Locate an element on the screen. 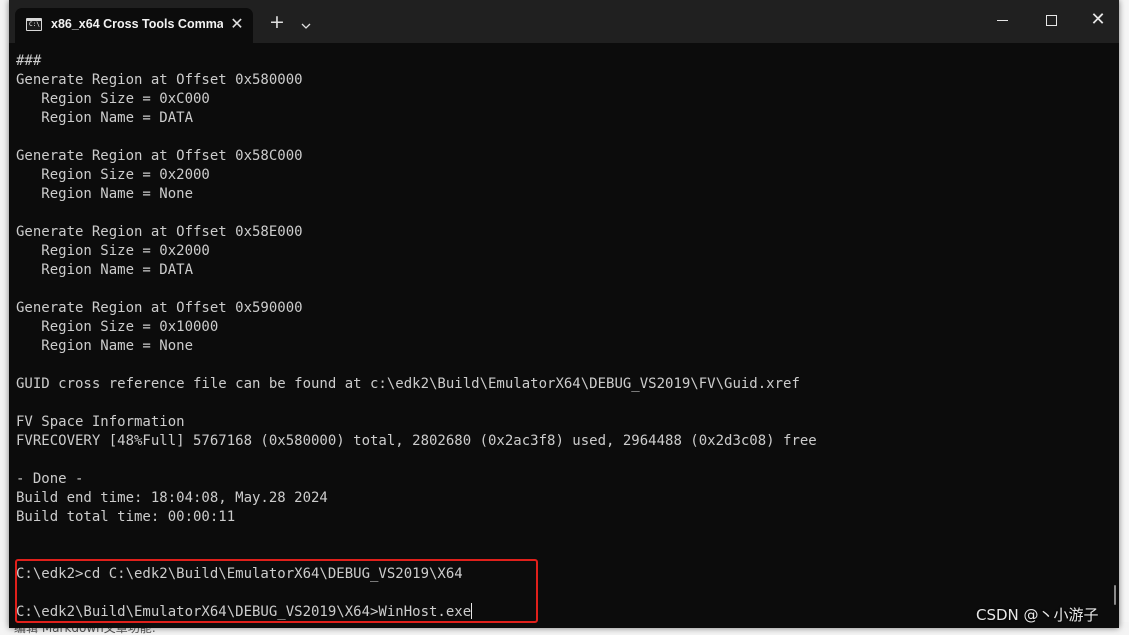 The image size is (1129, 635). title-bar: C:\ x86_x64 Cross Tools Comman ✕ + ✕ is located at coordinates (564, 21).